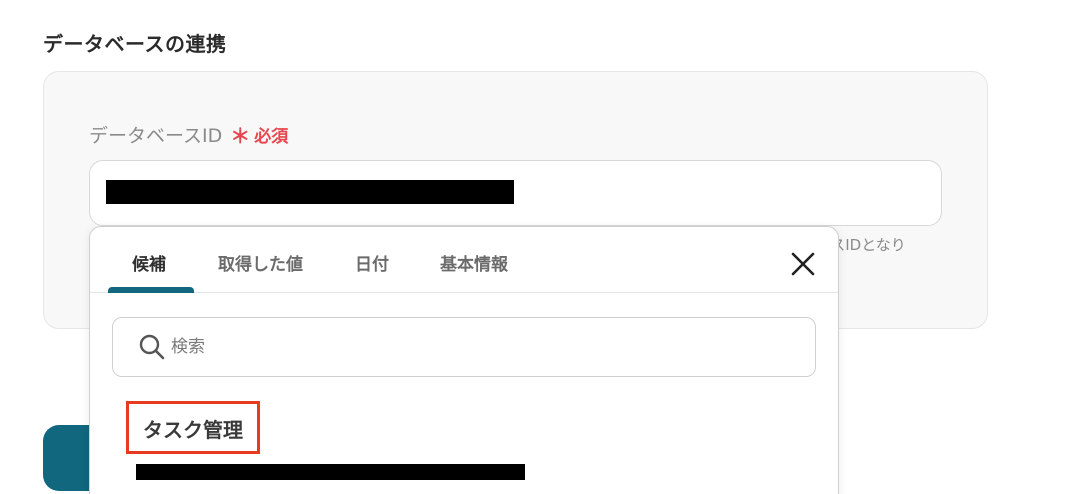  Describe the element at coordinates (372, 262) in the screenshot. I see `tab-date: 日付` at that location.